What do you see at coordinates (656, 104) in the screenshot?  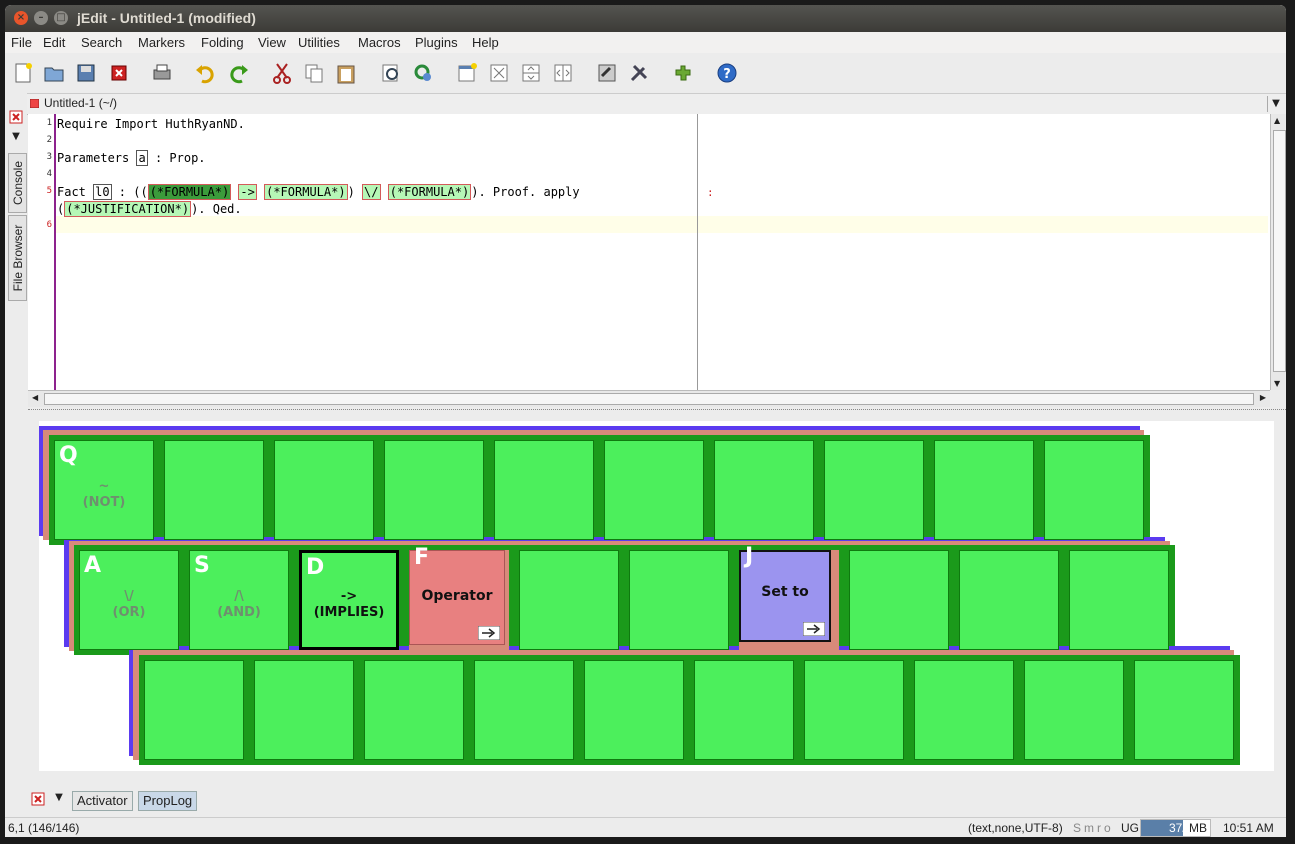 I see `buffer-switcher: Untitled-1 (~/) ▼` at bounding box center [656, 104].